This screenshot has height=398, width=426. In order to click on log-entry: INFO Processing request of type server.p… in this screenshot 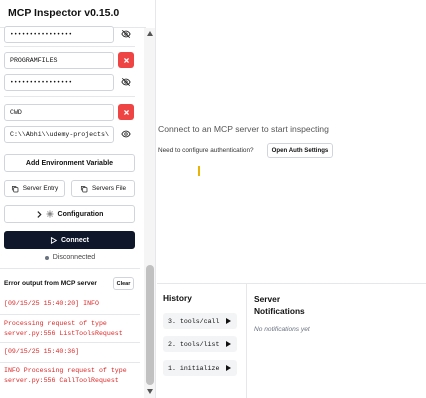, I will do `click(65, 376)`.